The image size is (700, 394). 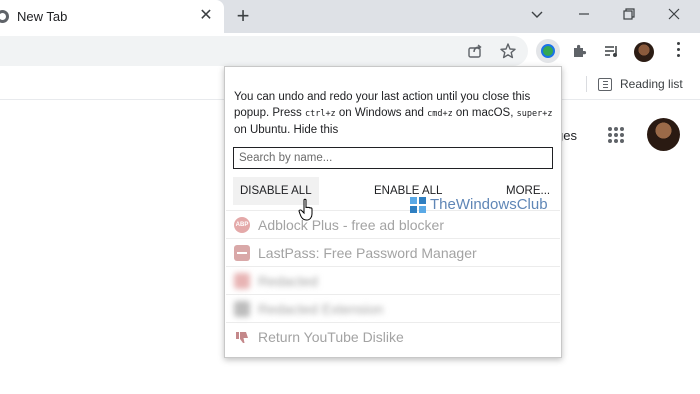 I want to click on address-bar, so click(x=264, y=51).